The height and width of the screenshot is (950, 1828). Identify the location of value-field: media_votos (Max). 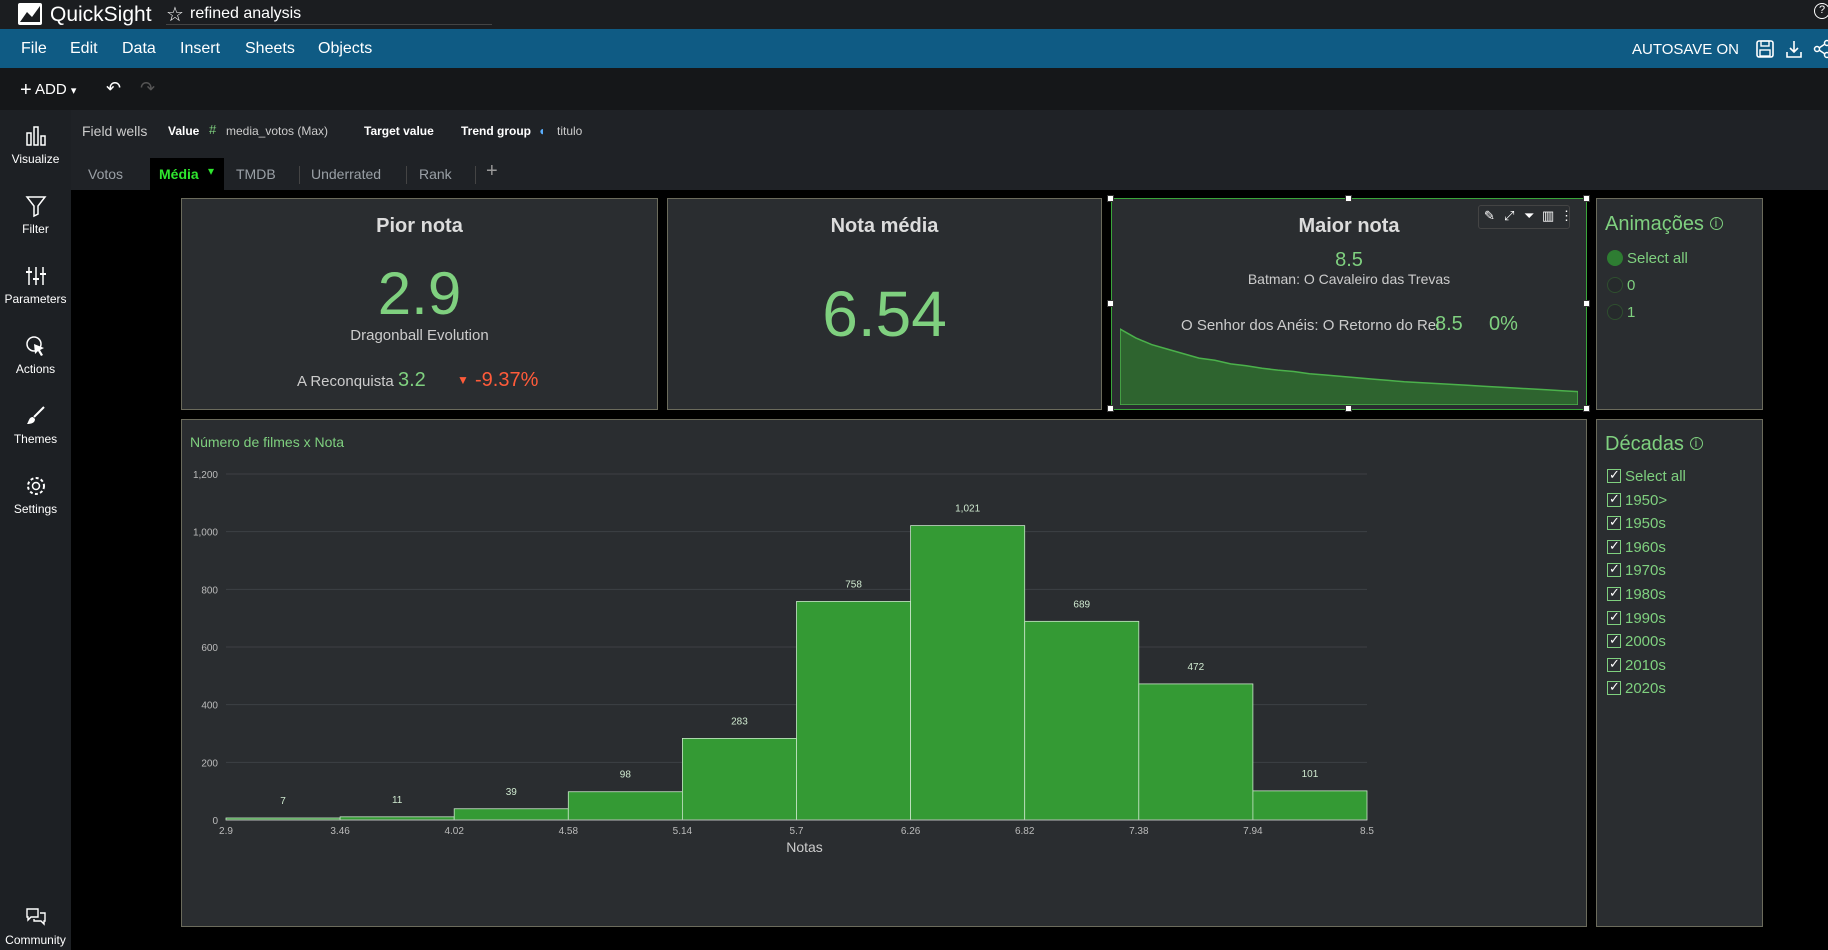
(277, 131).